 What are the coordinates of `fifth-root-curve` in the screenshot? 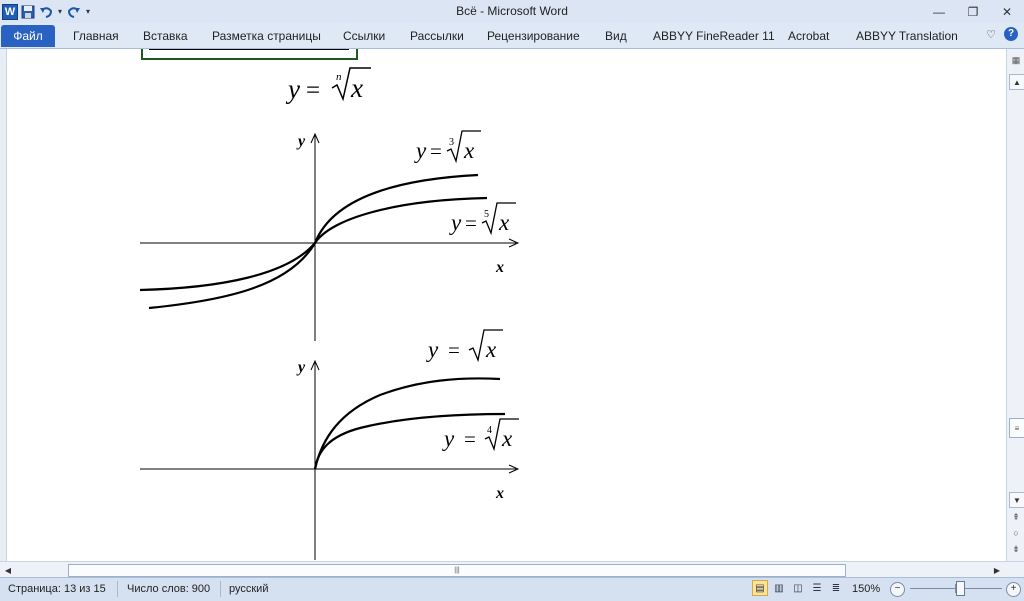 It's located at (313, 244).